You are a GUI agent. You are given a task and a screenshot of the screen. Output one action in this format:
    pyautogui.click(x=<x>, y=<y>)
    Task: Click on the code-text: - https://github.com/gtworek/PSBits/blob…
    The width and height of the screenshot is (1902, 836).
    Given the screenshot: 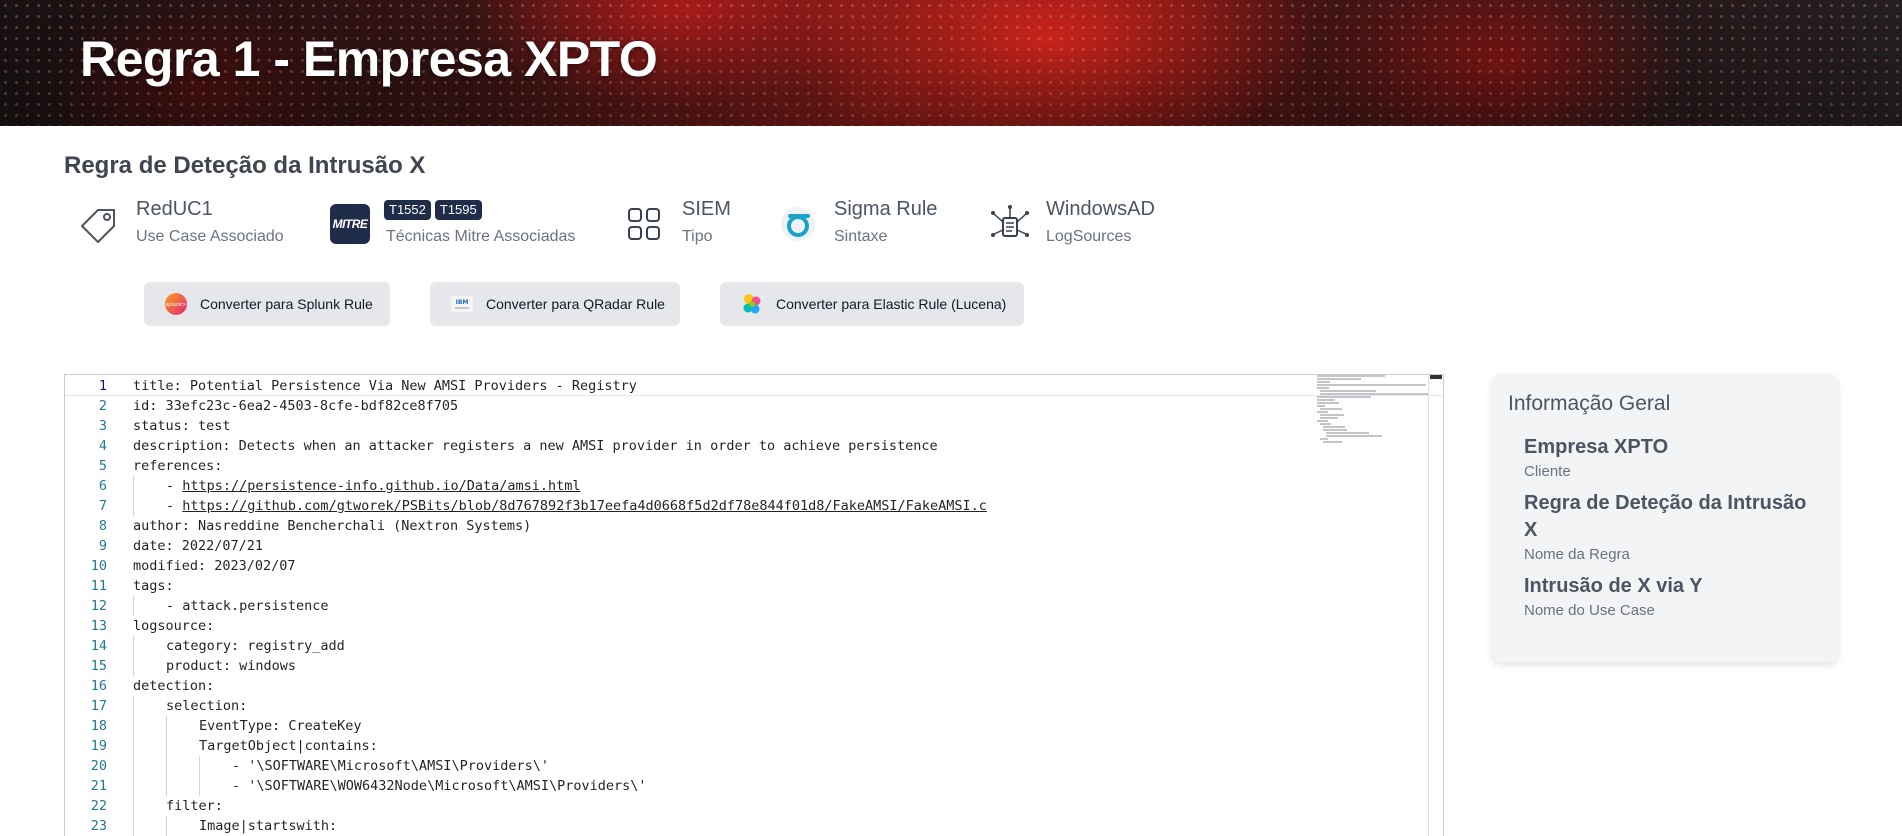 What is the action you would take?
    pyautogui.click(x=576, y=506)
    